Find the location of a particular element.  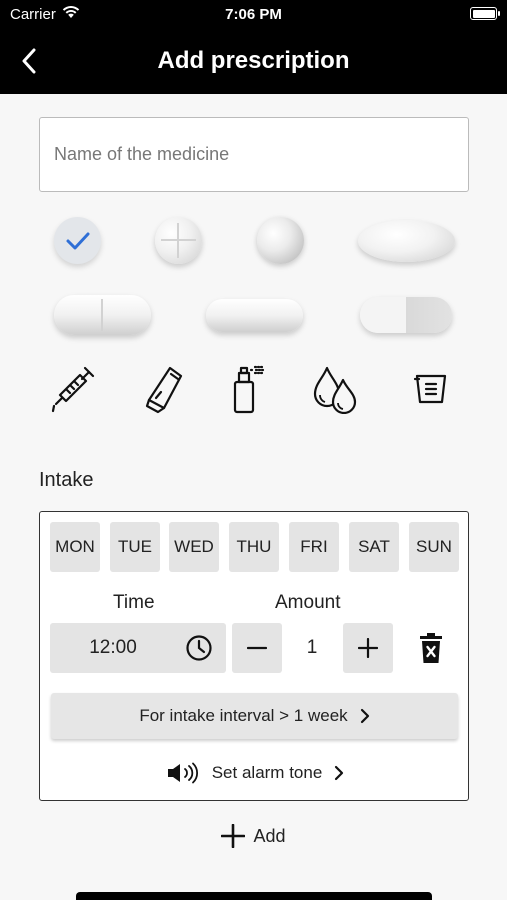

minus-icon is located at coordinates (257, 648).